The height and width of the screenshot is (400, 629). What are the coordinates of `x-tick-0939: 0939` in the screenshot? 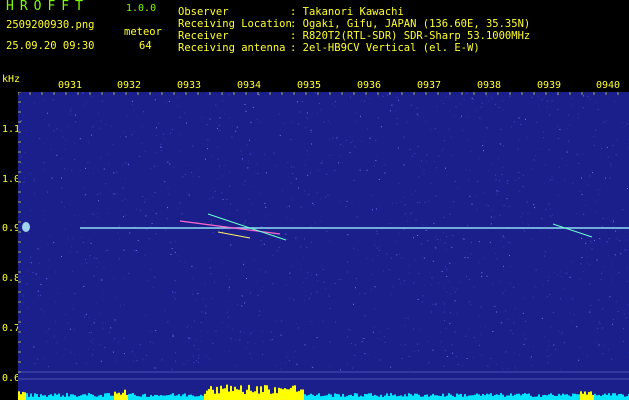 It's located at (549, 85).